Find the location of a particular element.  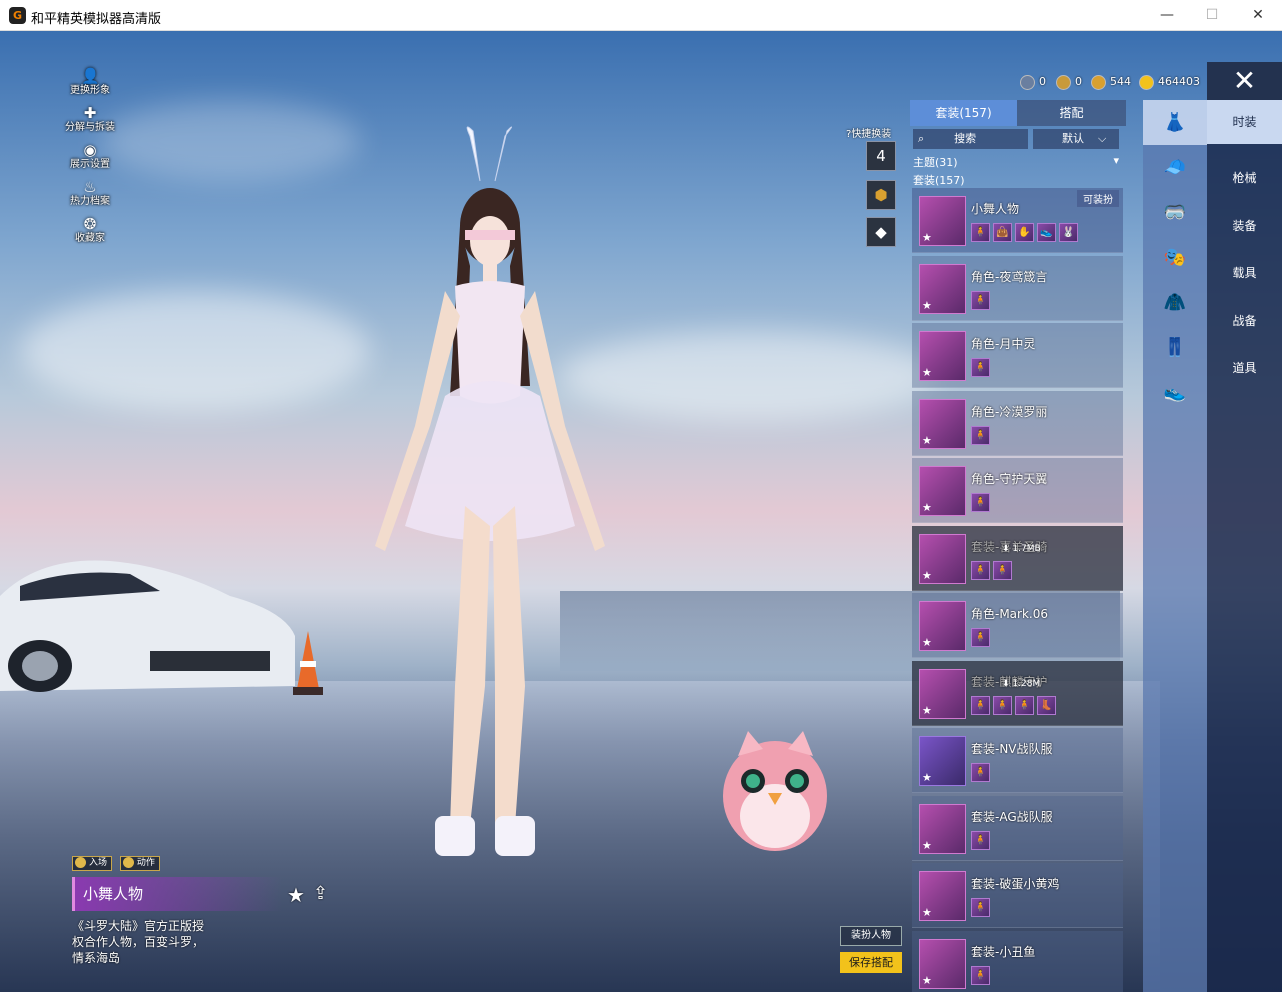

sort-dropdown: 默认 ⌵ is located at coordinates (1076, 139).